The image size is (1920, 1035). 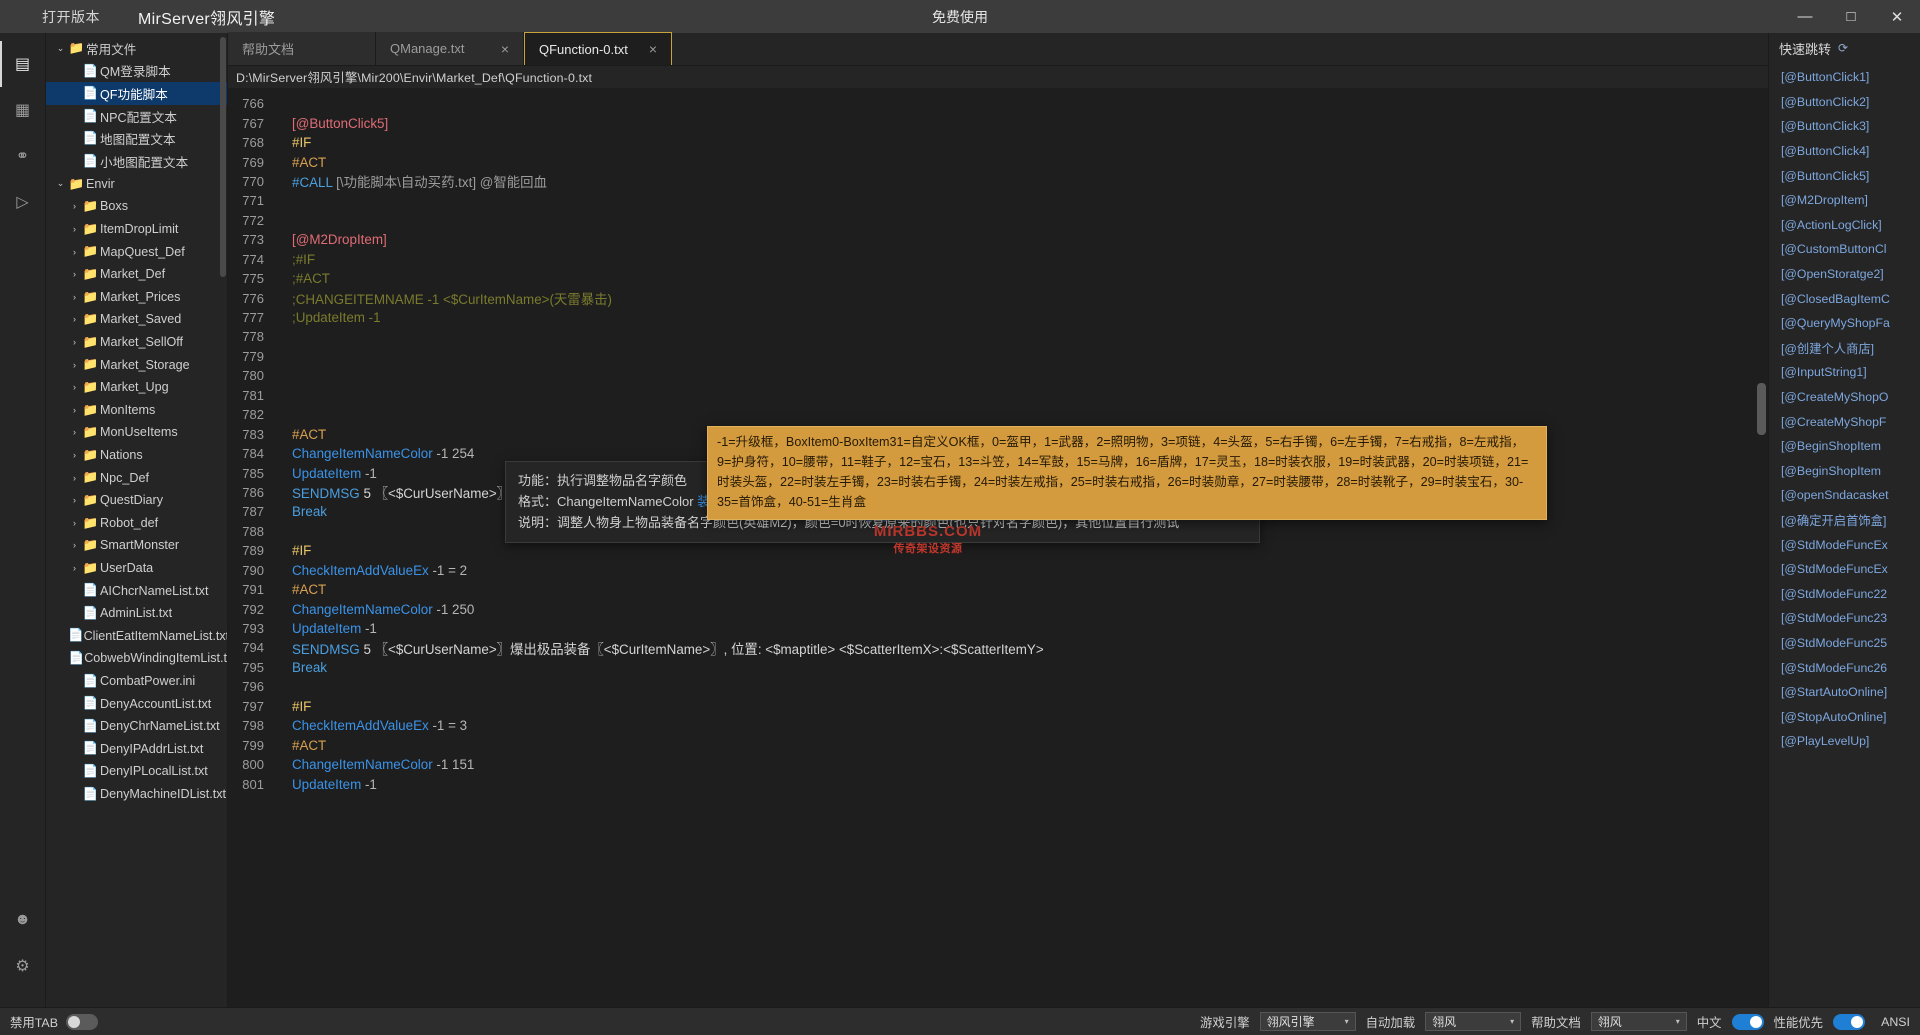 I want to click on quick-jump-item: [@ButtonClick1], so click(x=1844, y=77).